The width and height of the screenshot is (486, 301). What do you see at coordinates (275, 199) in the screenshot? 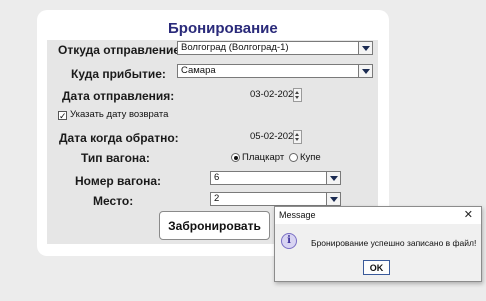
I see `seat-combo: 2` at bounding box center [275, 199].